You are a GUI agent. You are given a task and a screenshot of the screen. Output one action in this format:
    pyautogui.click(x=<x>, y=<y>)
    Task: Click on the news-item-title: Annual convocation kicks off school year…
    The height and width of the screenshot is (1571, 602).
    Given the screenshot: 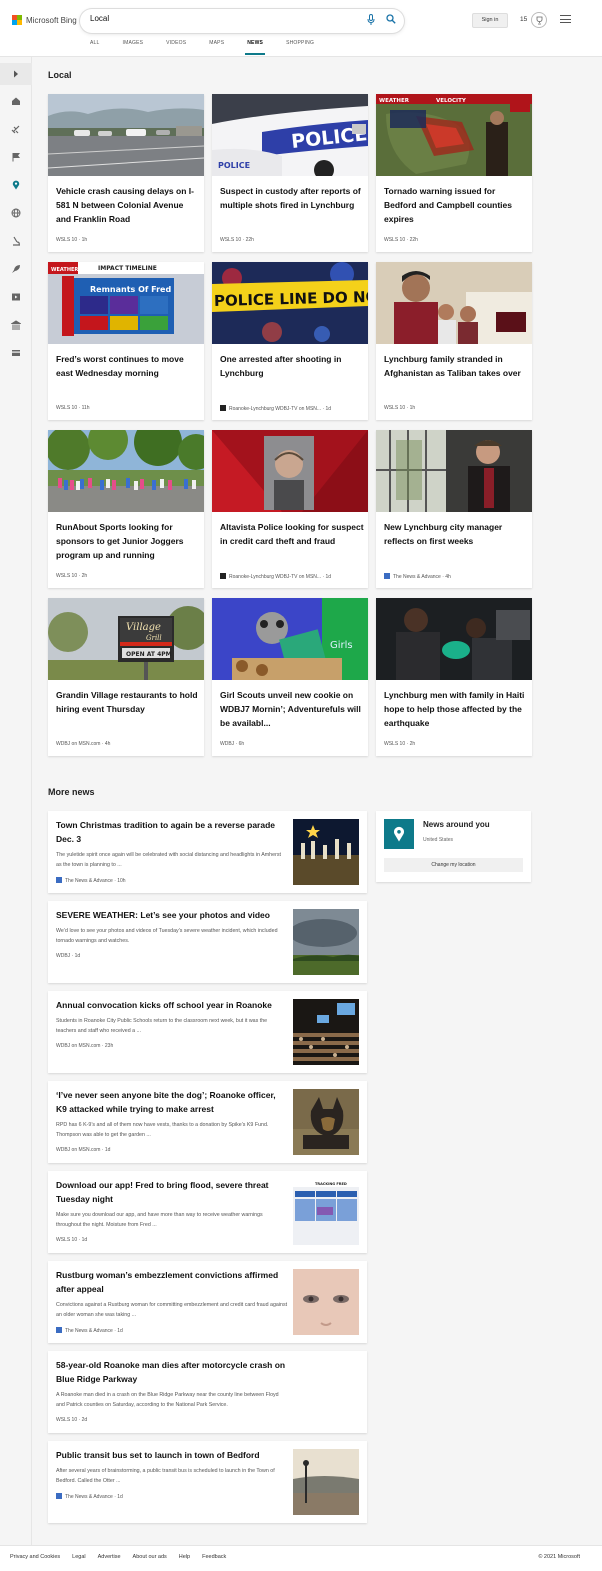 What is the action you would take?
    pyautogui.click(x=172, y=1006)
    